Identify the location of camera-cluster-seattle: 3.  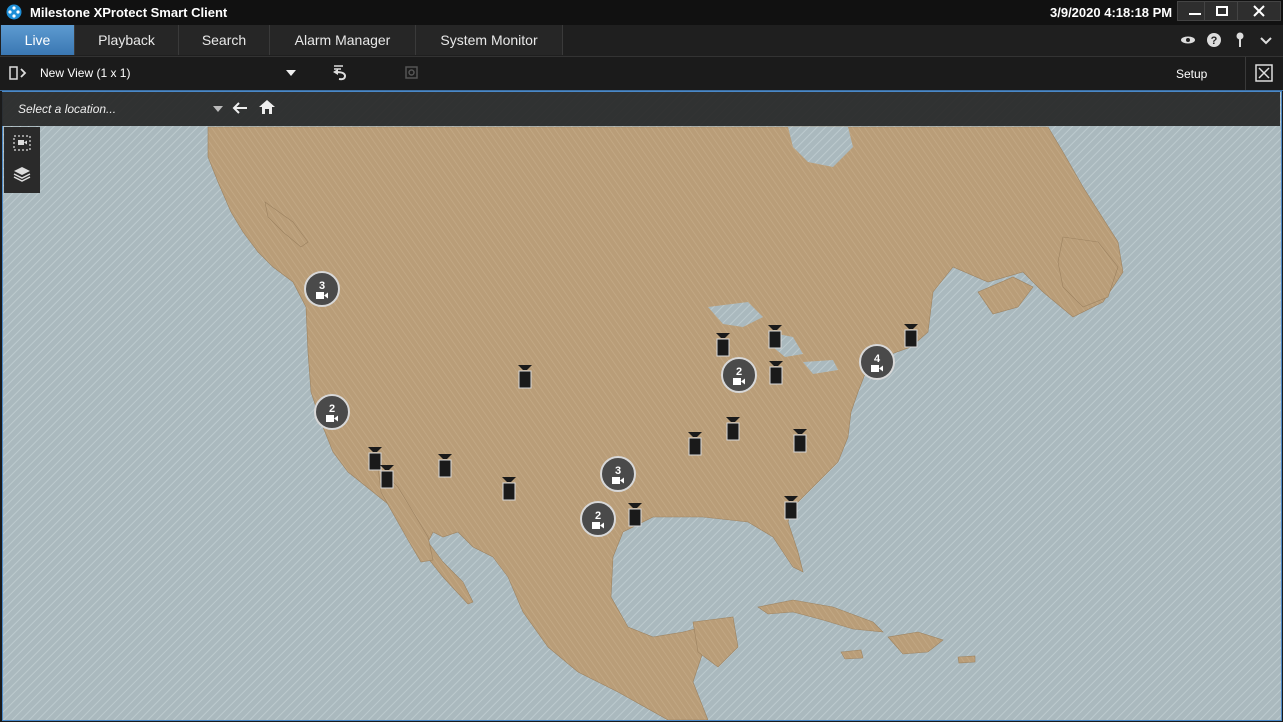
(322, 289).